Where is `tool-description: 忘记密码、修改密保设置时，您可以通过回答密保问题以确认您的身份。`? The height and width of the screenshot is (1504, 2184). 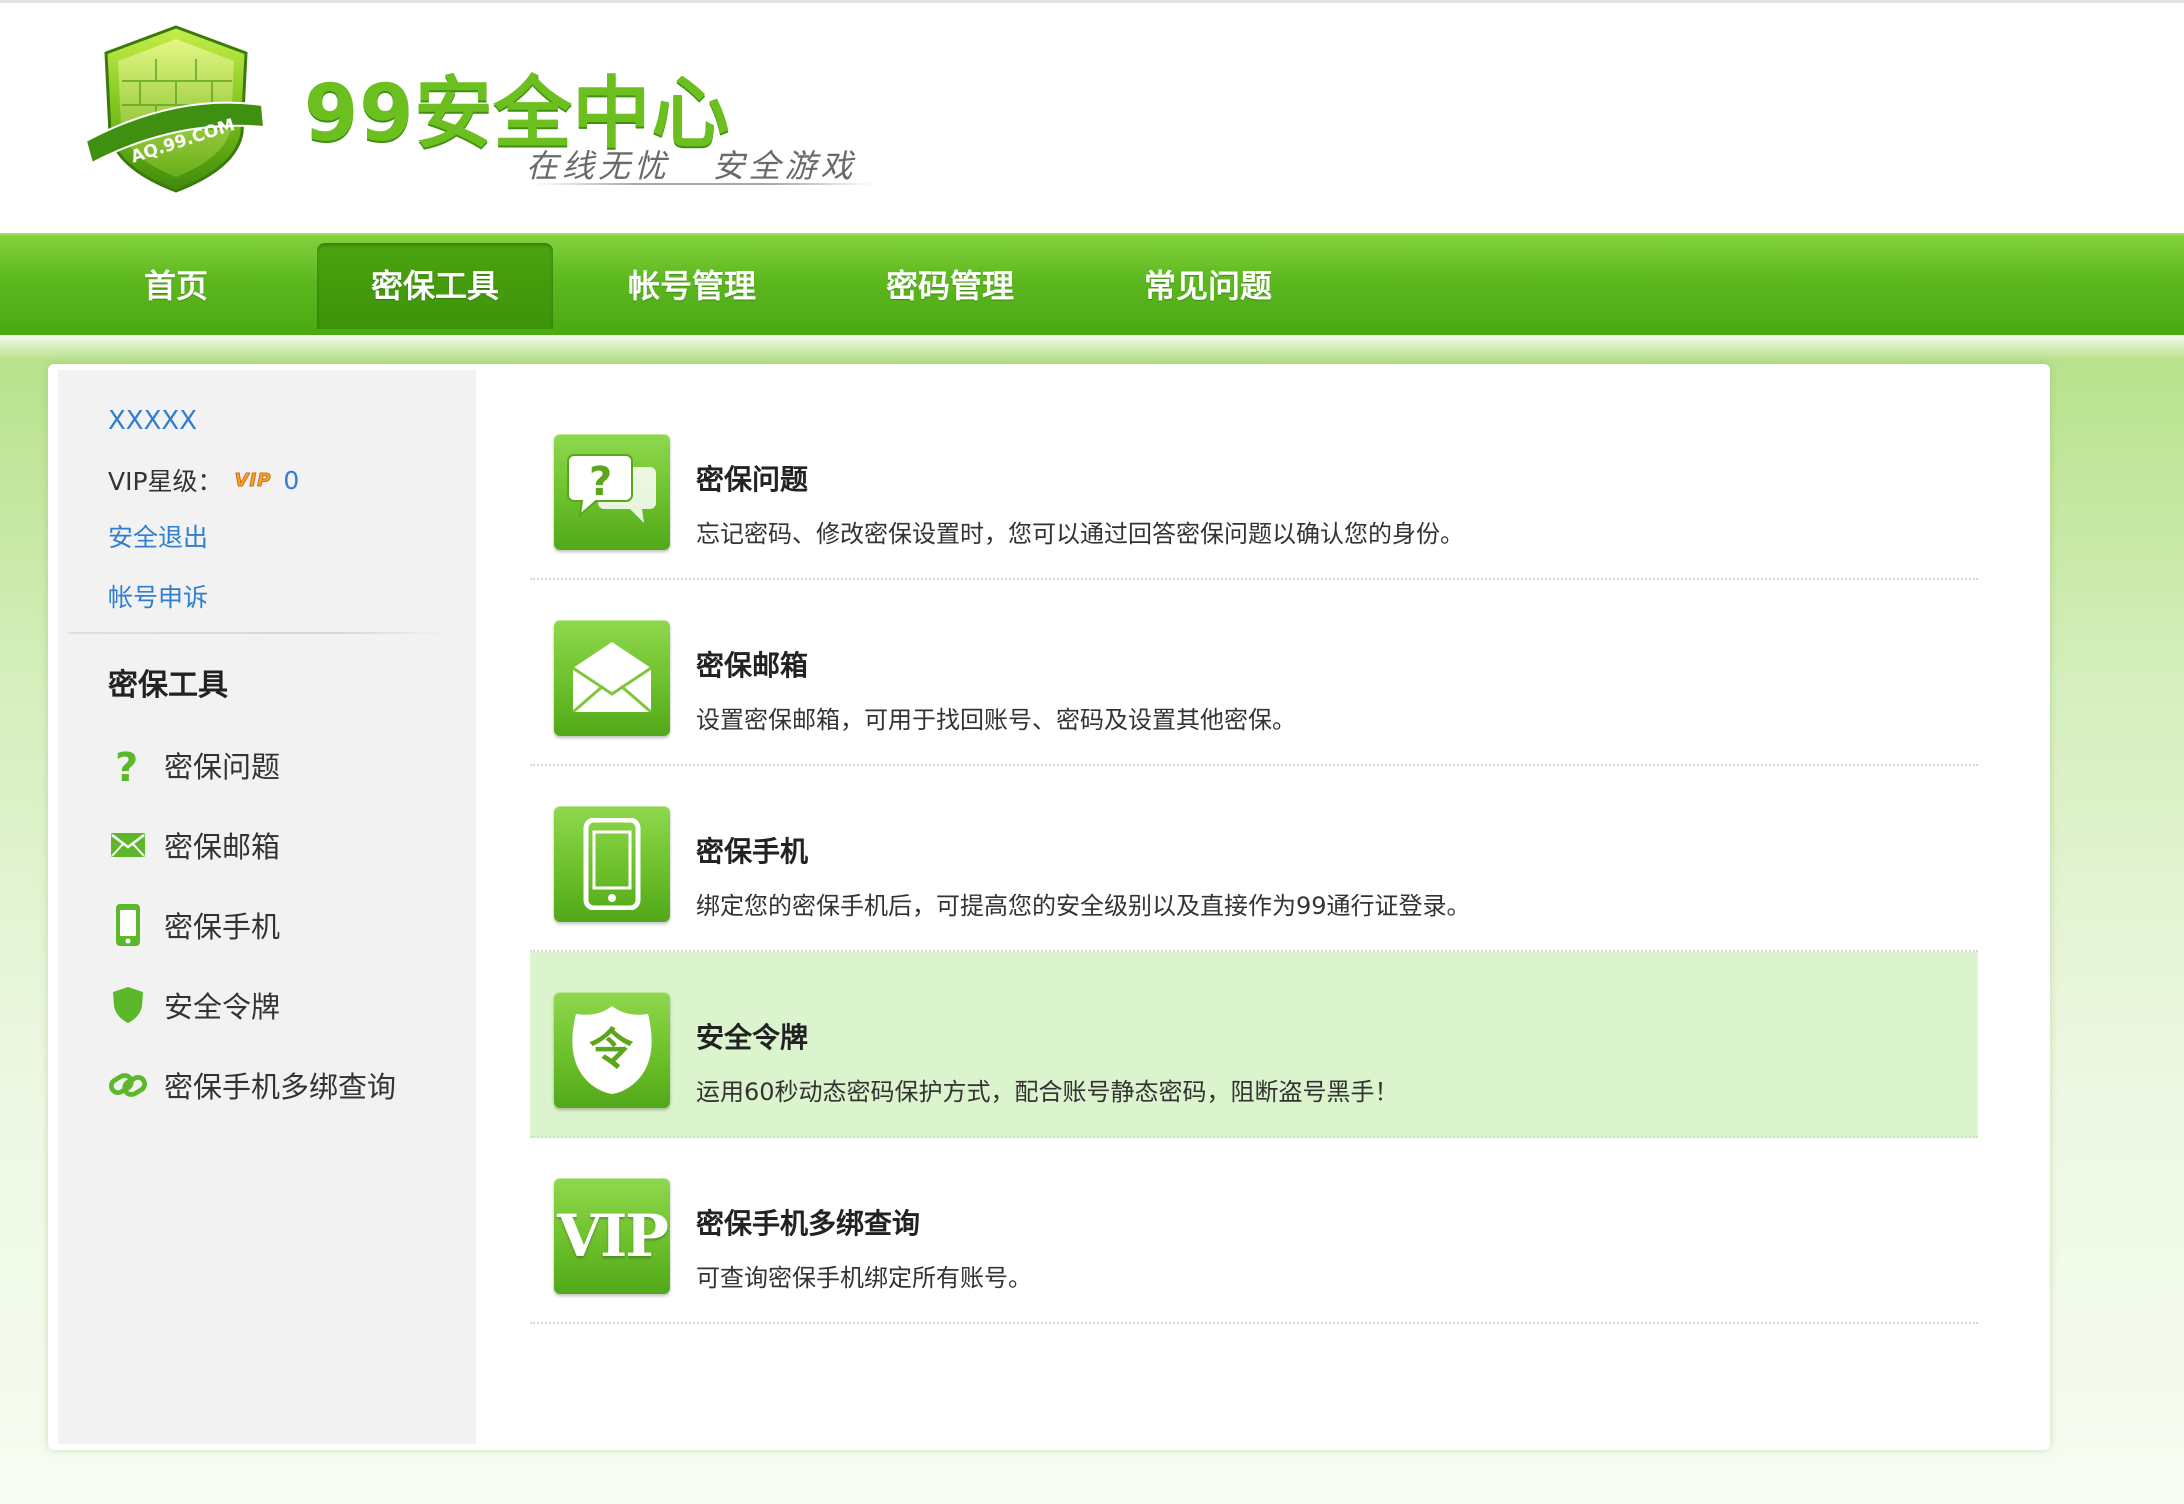
tool-description: 忘记密码、修改密保设置时，您可以通过回答密保问题以确认您的身份。 is located at coordinates (1080, 534).